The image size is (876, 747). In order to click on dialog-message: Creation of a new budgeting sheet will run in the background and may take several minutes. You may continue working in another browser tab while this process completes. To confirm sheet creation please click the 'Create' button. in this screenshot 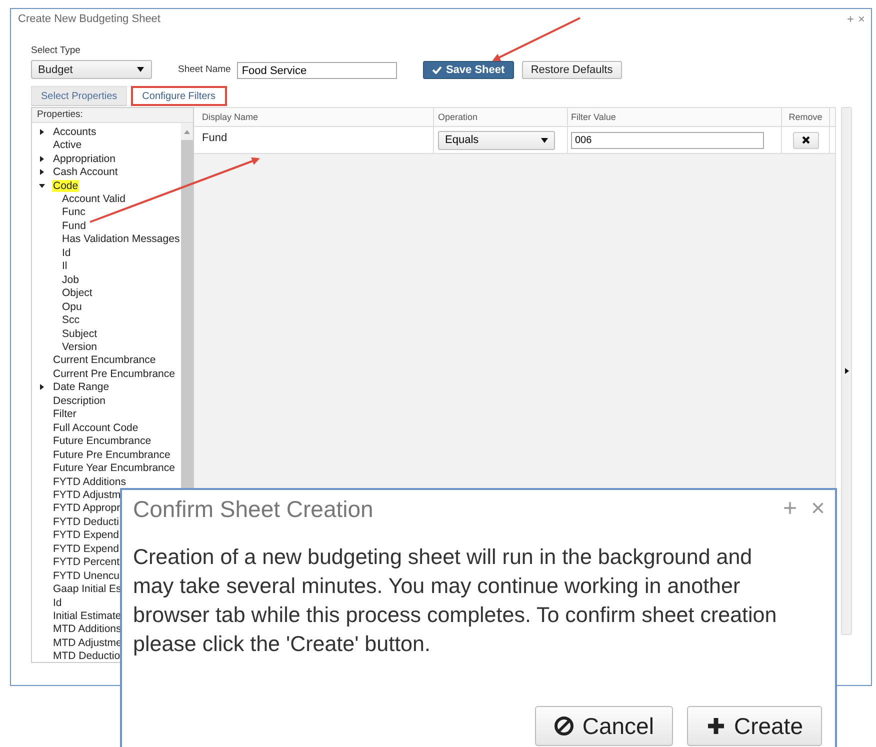, I will do `click(455, 601)`.